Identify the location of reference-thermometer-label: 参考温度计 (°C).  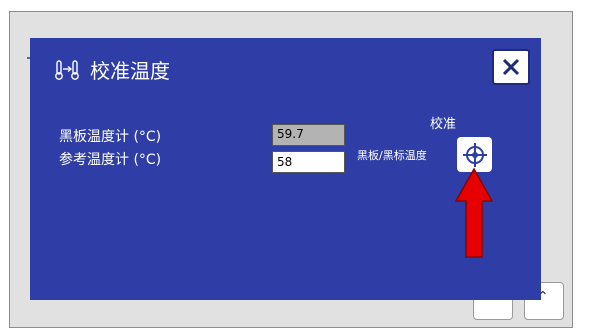
(110, 160).